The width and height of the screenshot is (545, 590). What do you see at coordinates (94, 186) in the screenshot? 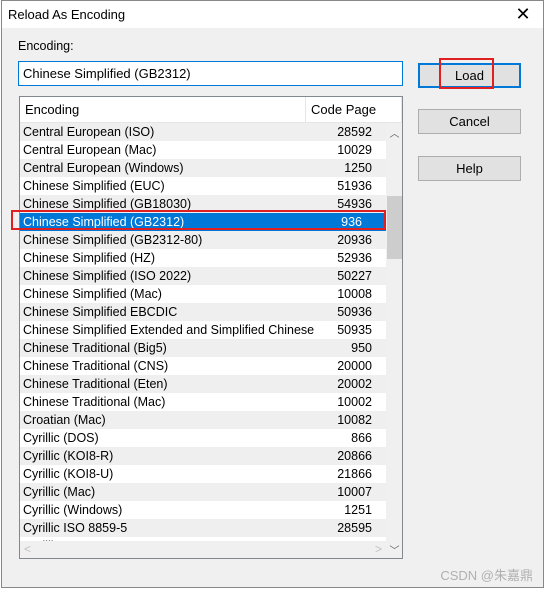
I see `encoding-name: Chinese Simplified (EUC)` at bounding box center [94, 186].